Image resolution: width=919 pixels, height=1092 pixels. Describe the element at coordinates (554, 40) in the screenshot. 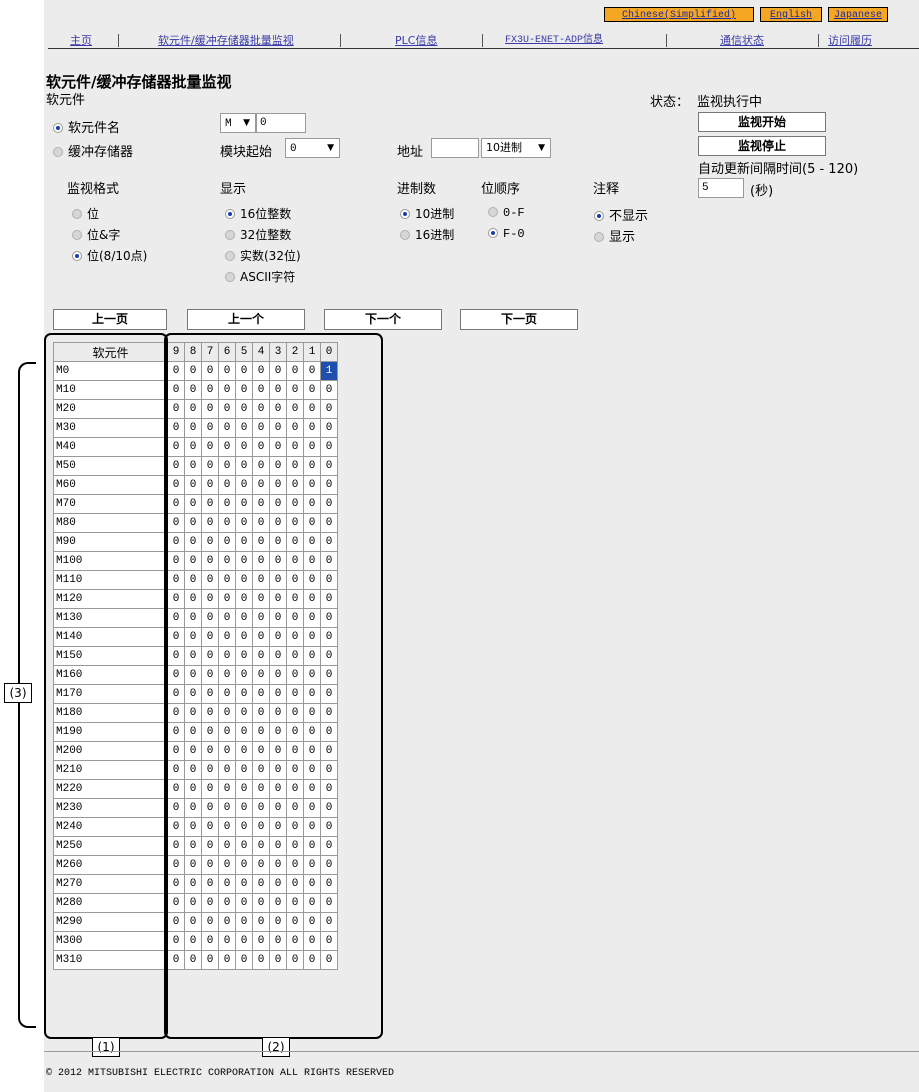

I see `nav-enet-adp-info: FX3U-ENET-ADP信息` at that location.